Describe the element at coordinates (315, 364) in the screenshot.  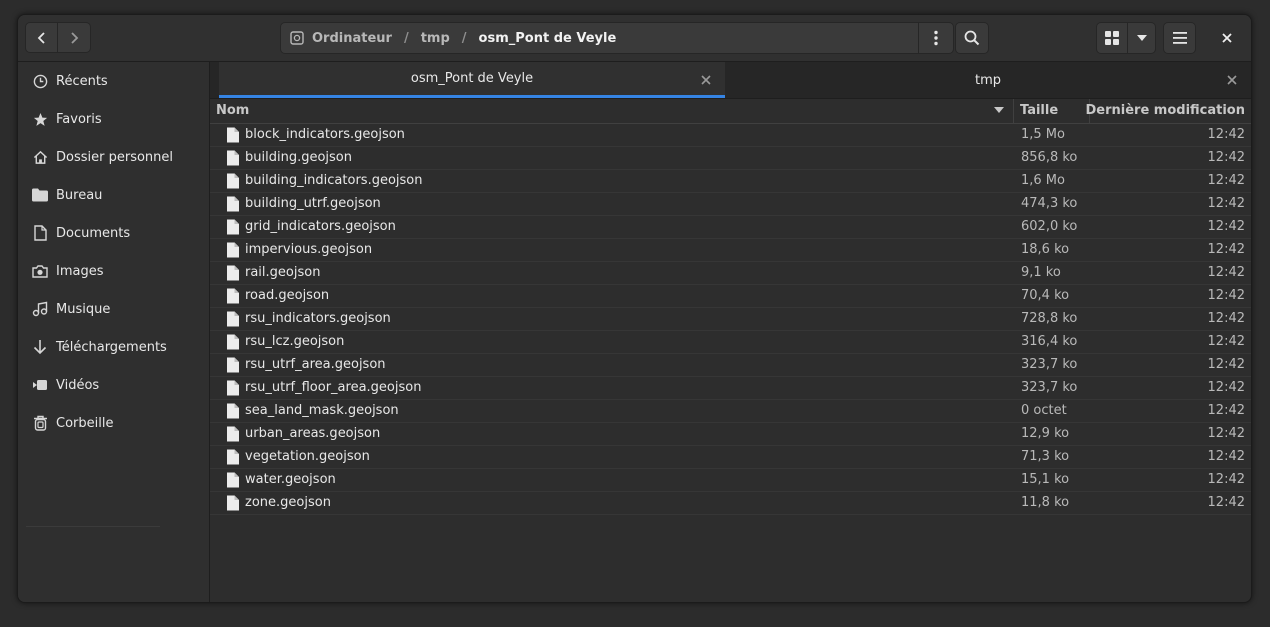
I see `file-name: rsu_utrf_area.geojson` at that location.